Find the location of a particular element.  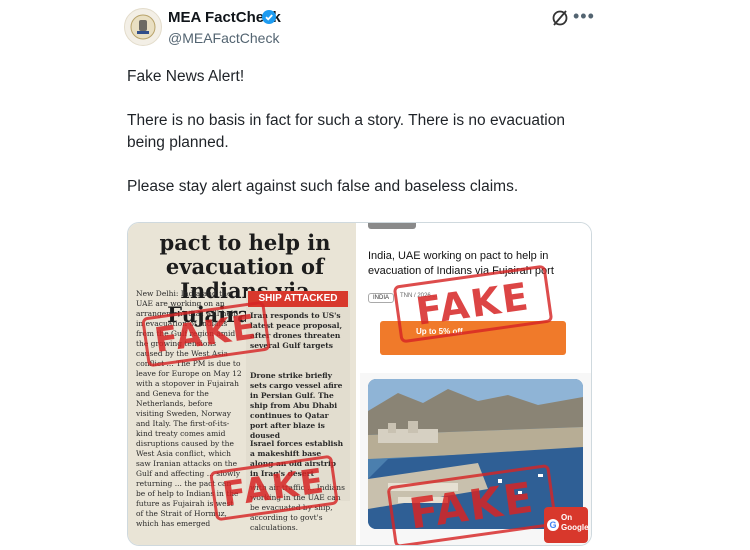

google-badge-label: On Google is located at coordinates (575, 522).